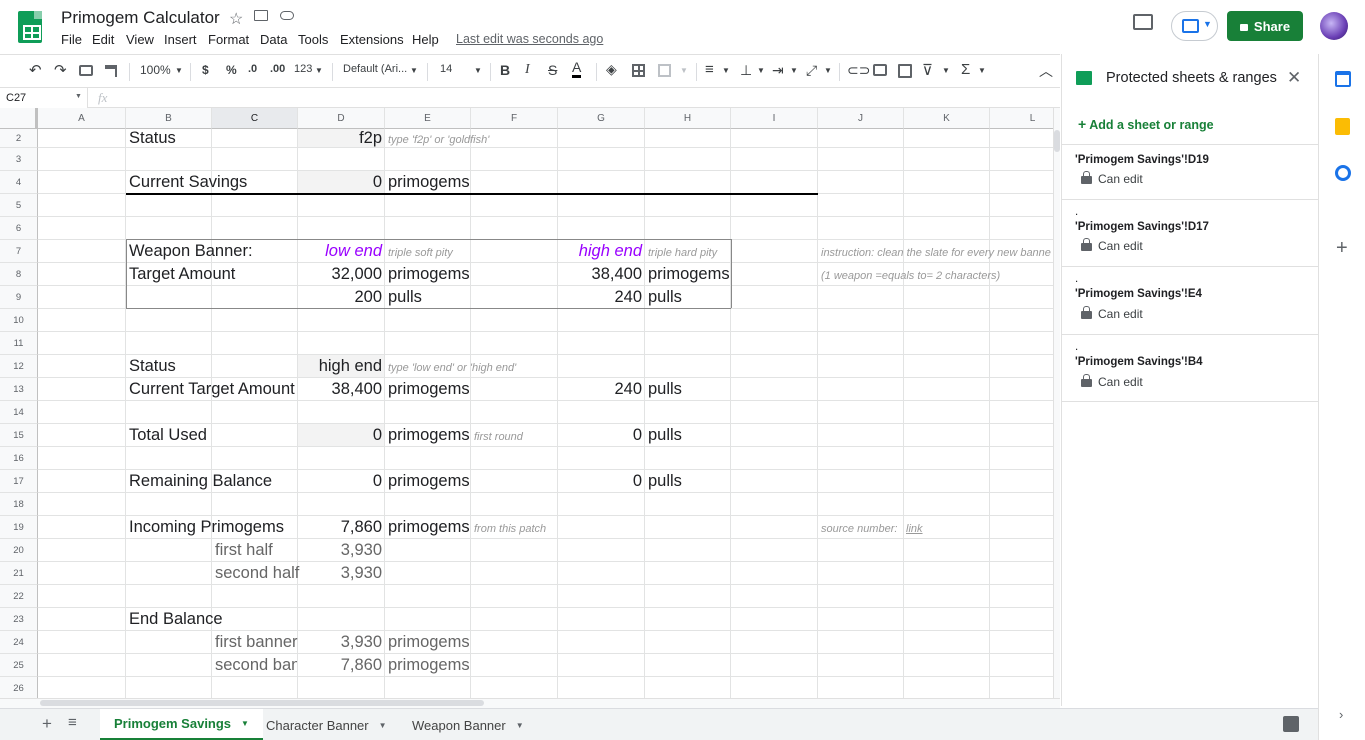  Describe the element at coordinates (574, 98) in the screenshot. I see `formula-bar: fx` at that location.